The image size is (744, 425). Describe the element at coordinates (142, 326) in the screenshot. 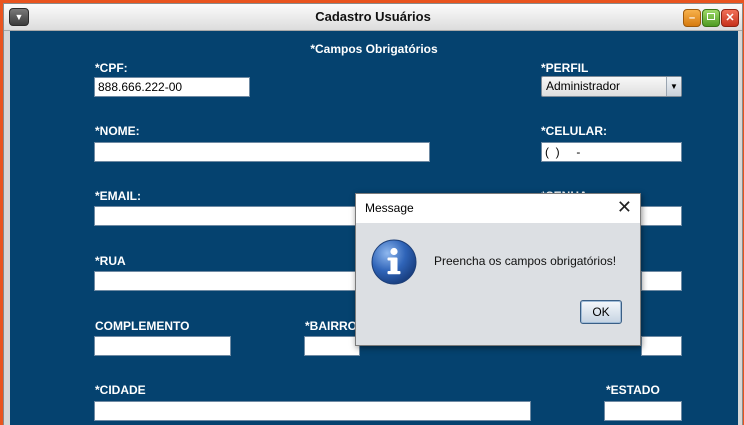

I see `complemento-label: COMPLEMENTO` at that location.